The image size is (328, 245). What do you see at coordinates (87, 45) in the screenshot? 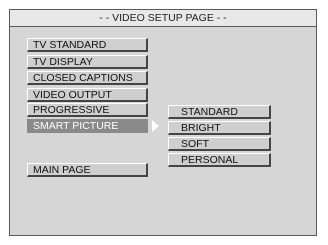
I see `menu-item-tv-standard: TV STANDARD` at bounding box center [87, 45].